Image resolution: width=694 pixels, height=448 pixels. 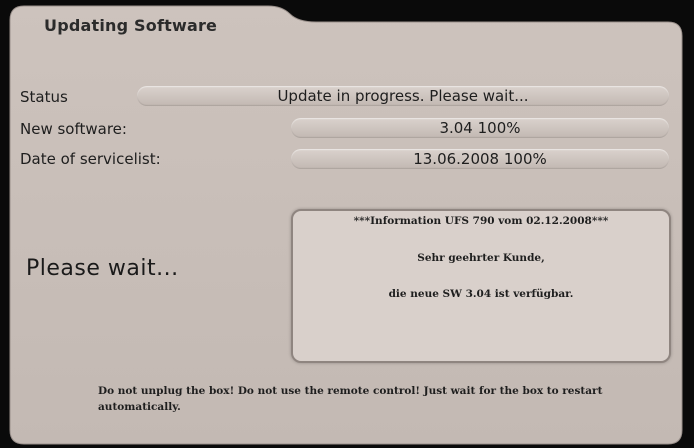 I want to click on servicelist-label: Date of servicelist:, so click(x=90, y=159).